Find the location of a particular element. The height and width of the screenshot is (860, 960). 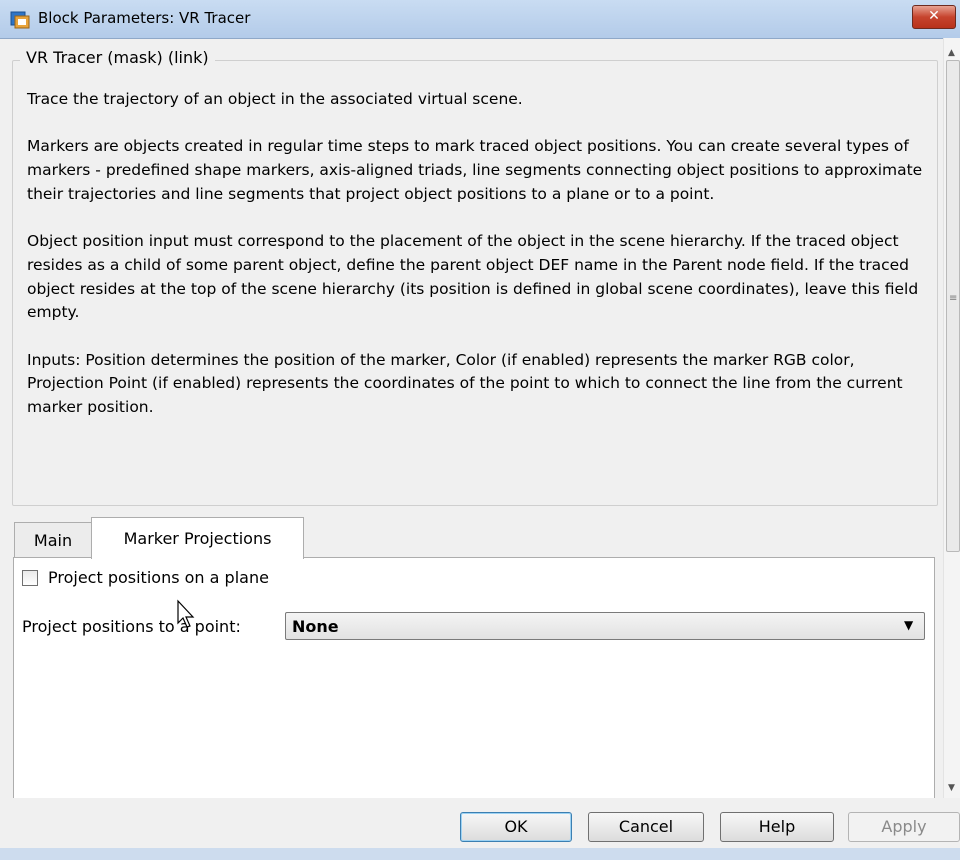

project-plane-label: Project positions on a plane is located at coordinates (158, 577).